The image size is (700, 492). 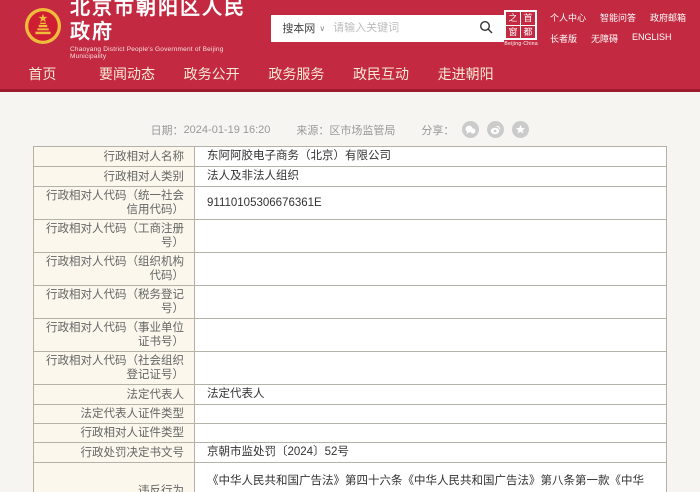 I want to click on row-value: 东阿阿胶电子商务（北京）有限公司, so click(x=430, y=156).